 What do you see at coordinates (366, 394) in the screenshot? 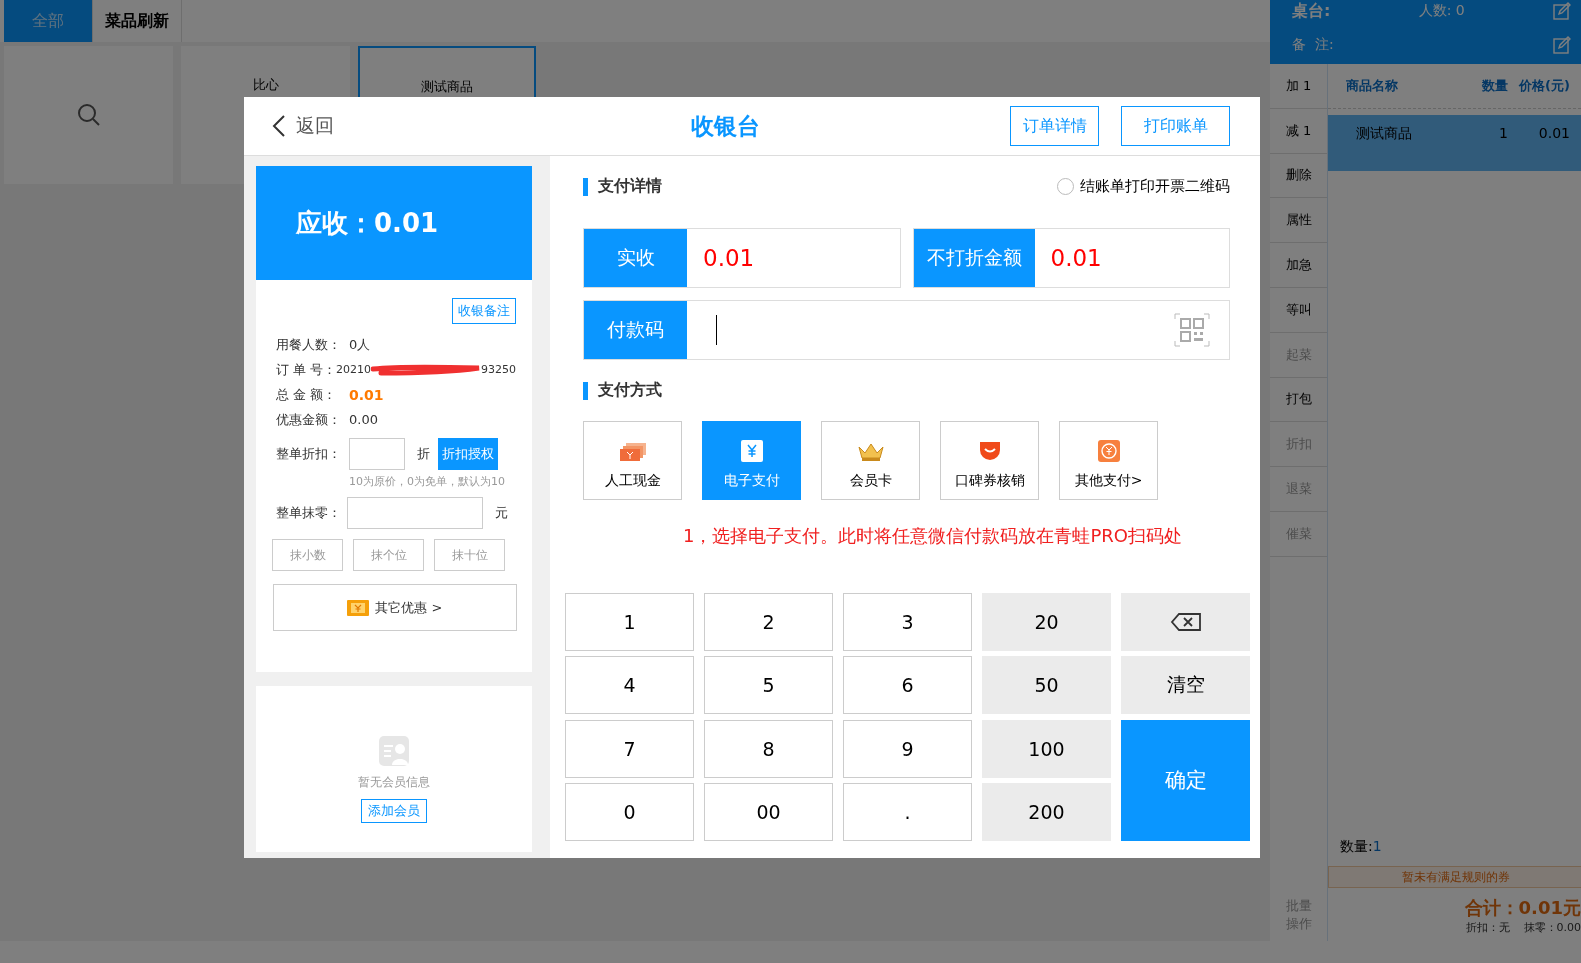
I see `info-value: 0.01` at bounding box center [366, 394].